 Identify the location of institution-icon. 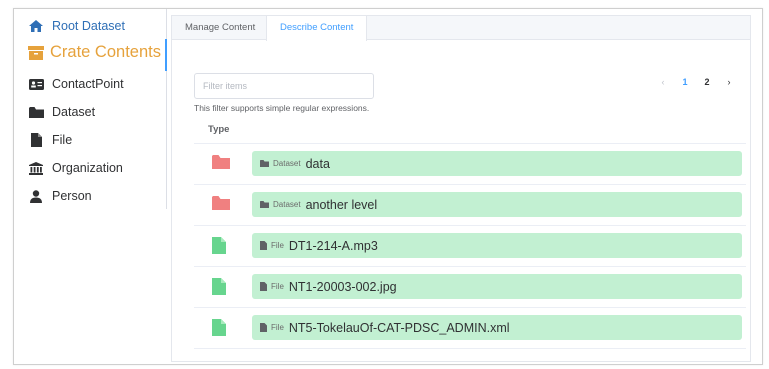
(36, 168).